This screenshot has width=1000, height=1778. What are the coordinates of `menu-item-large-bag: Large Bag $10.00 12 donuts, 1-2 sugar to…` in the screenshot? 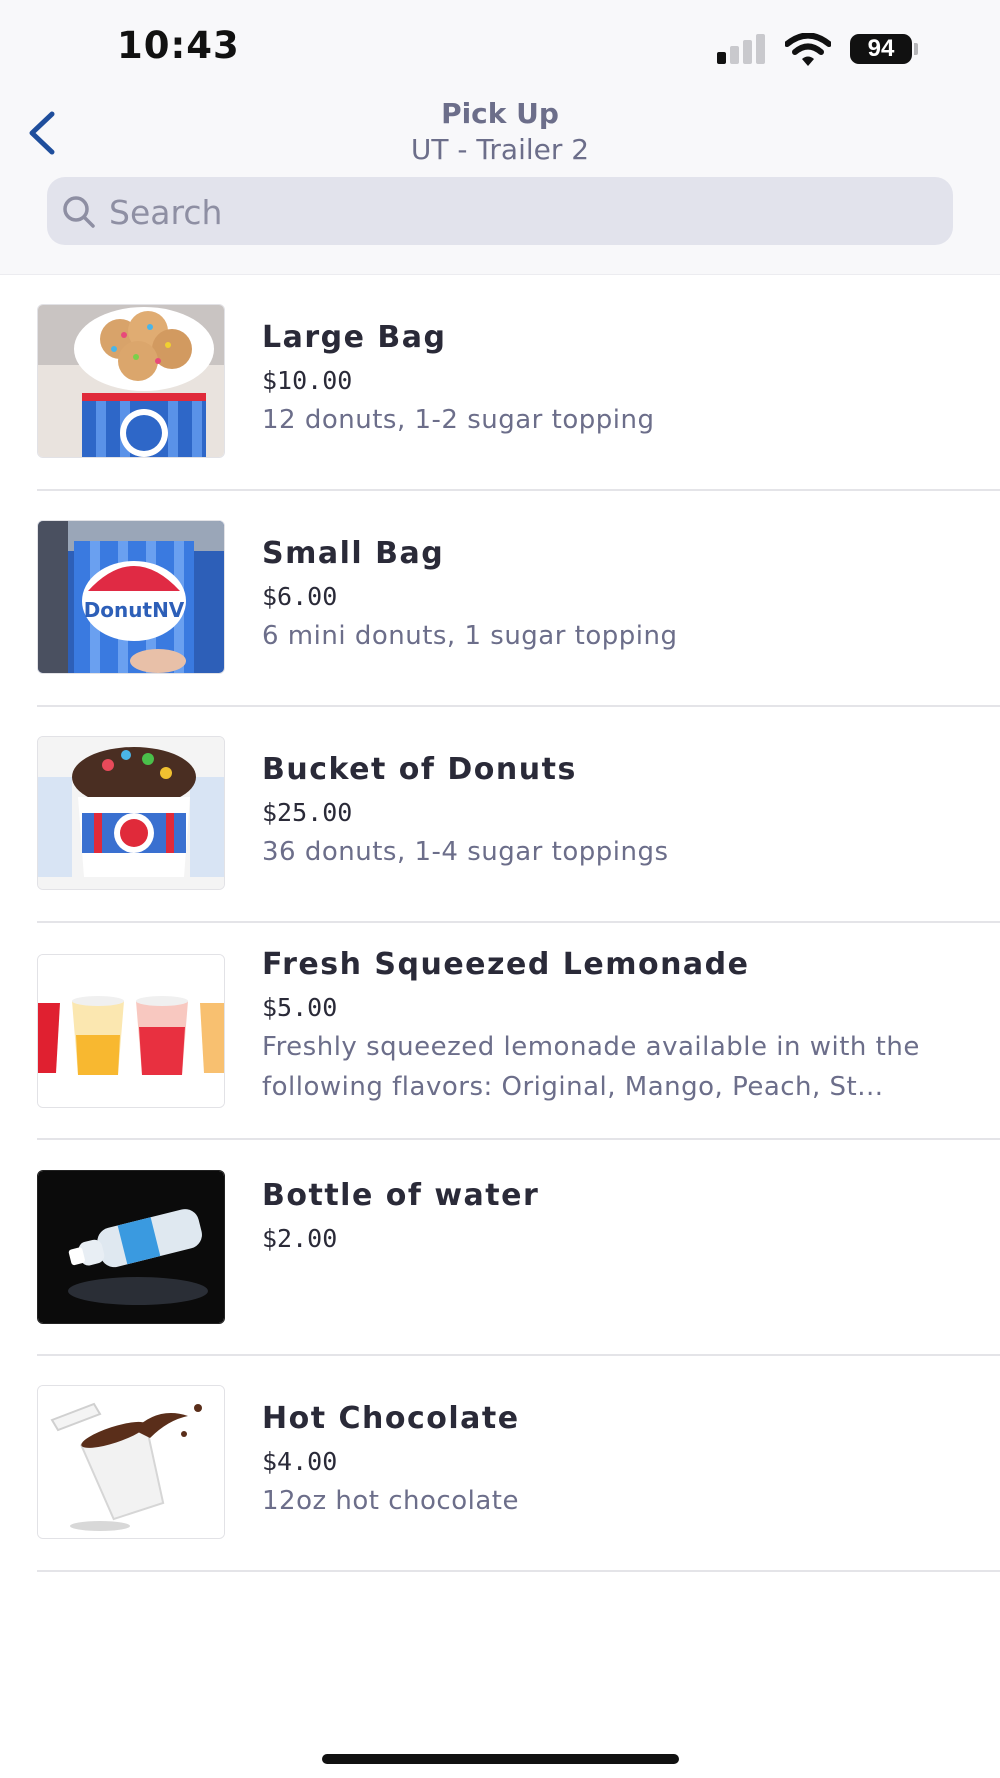 It's located at (500, 382).